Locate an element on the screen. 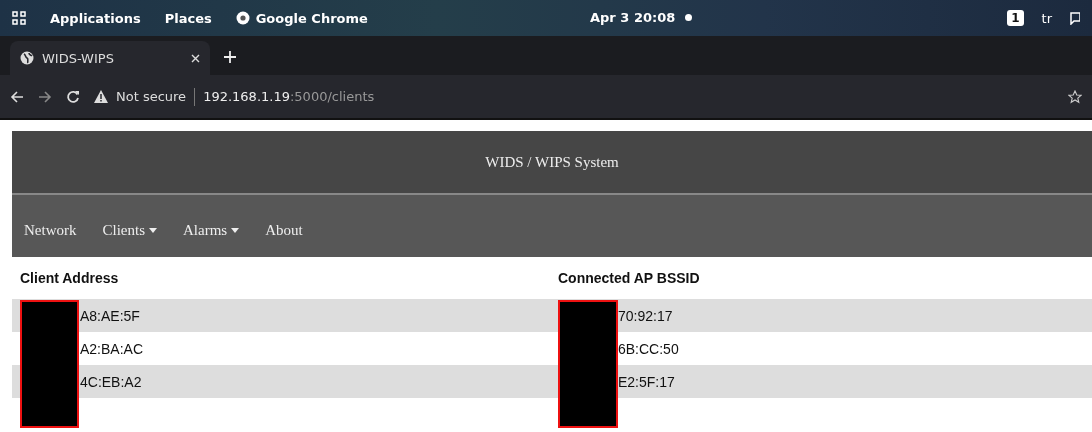 This screenshot has width=1092, height=432. activities-icon is located at coordinates (19, 18).